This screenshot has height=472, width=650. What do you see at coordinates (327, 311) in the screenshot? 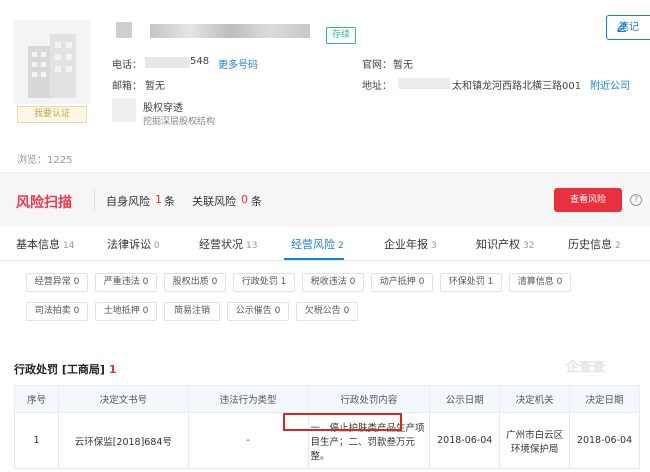
I see `chip-tax-arrears: 欠税公告 0` at bounding box center [327, 311].